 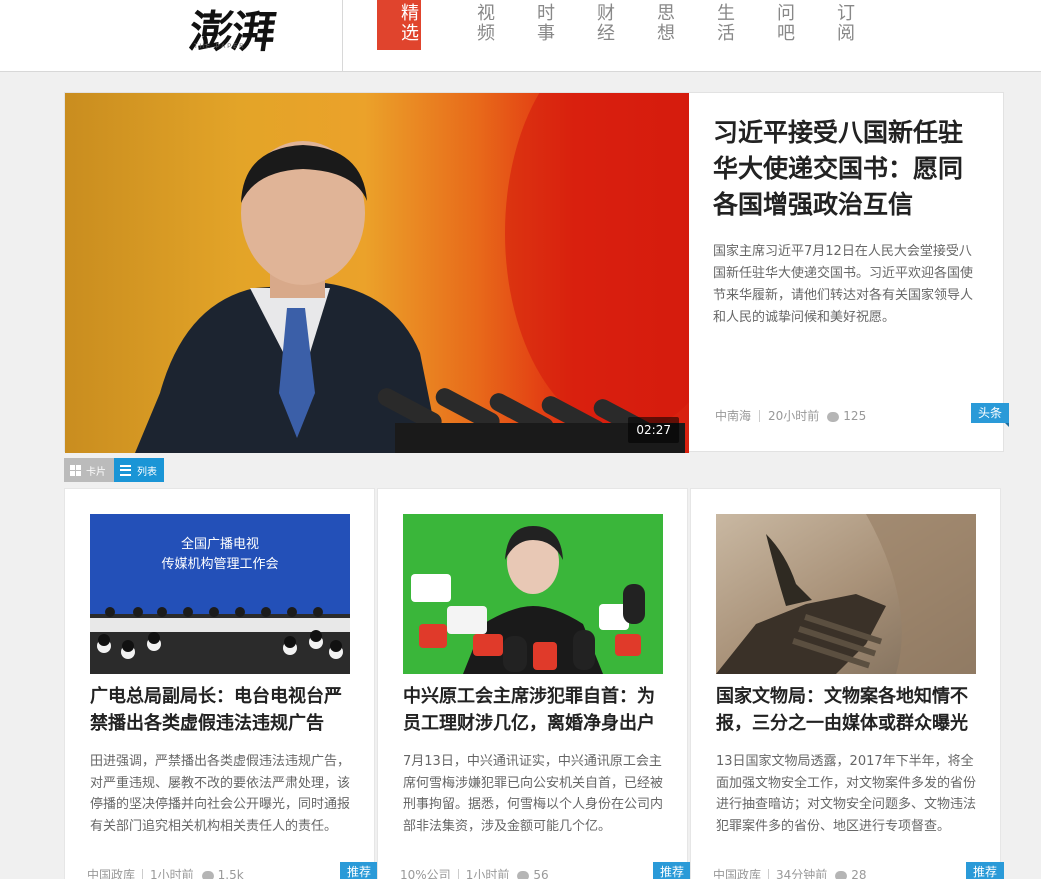 What do you see at coordinates (855, 415) in the screenshot?
I see `headline-comment-count: 125` at bounding box center [855, 415].